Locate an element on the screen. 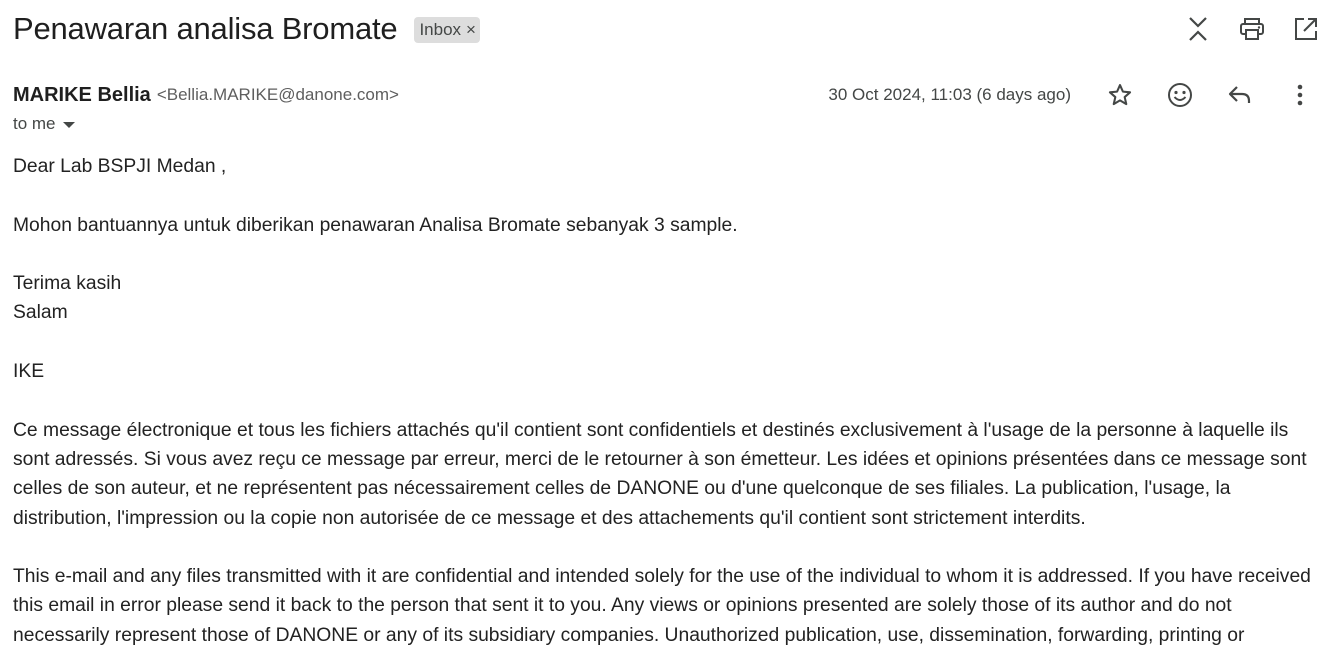  star-icon is located at coordinates (1120, 95).